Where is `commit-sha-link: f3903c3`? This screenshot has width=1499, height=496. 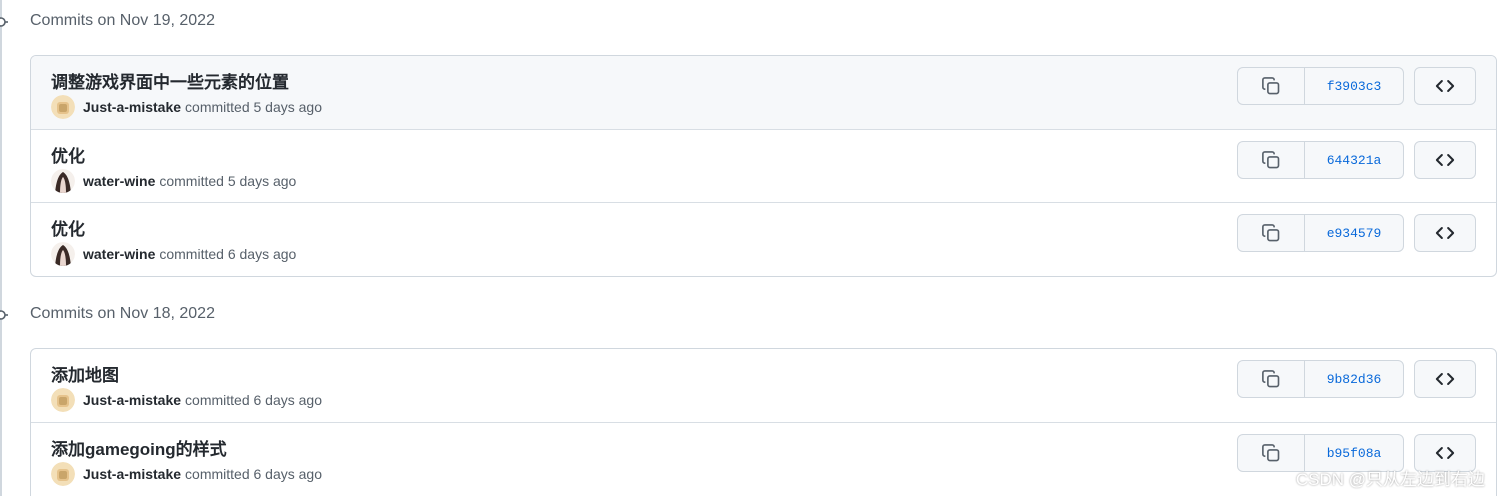 commit-sha-link: f3903c3 is located at coordinates (1354, 86).